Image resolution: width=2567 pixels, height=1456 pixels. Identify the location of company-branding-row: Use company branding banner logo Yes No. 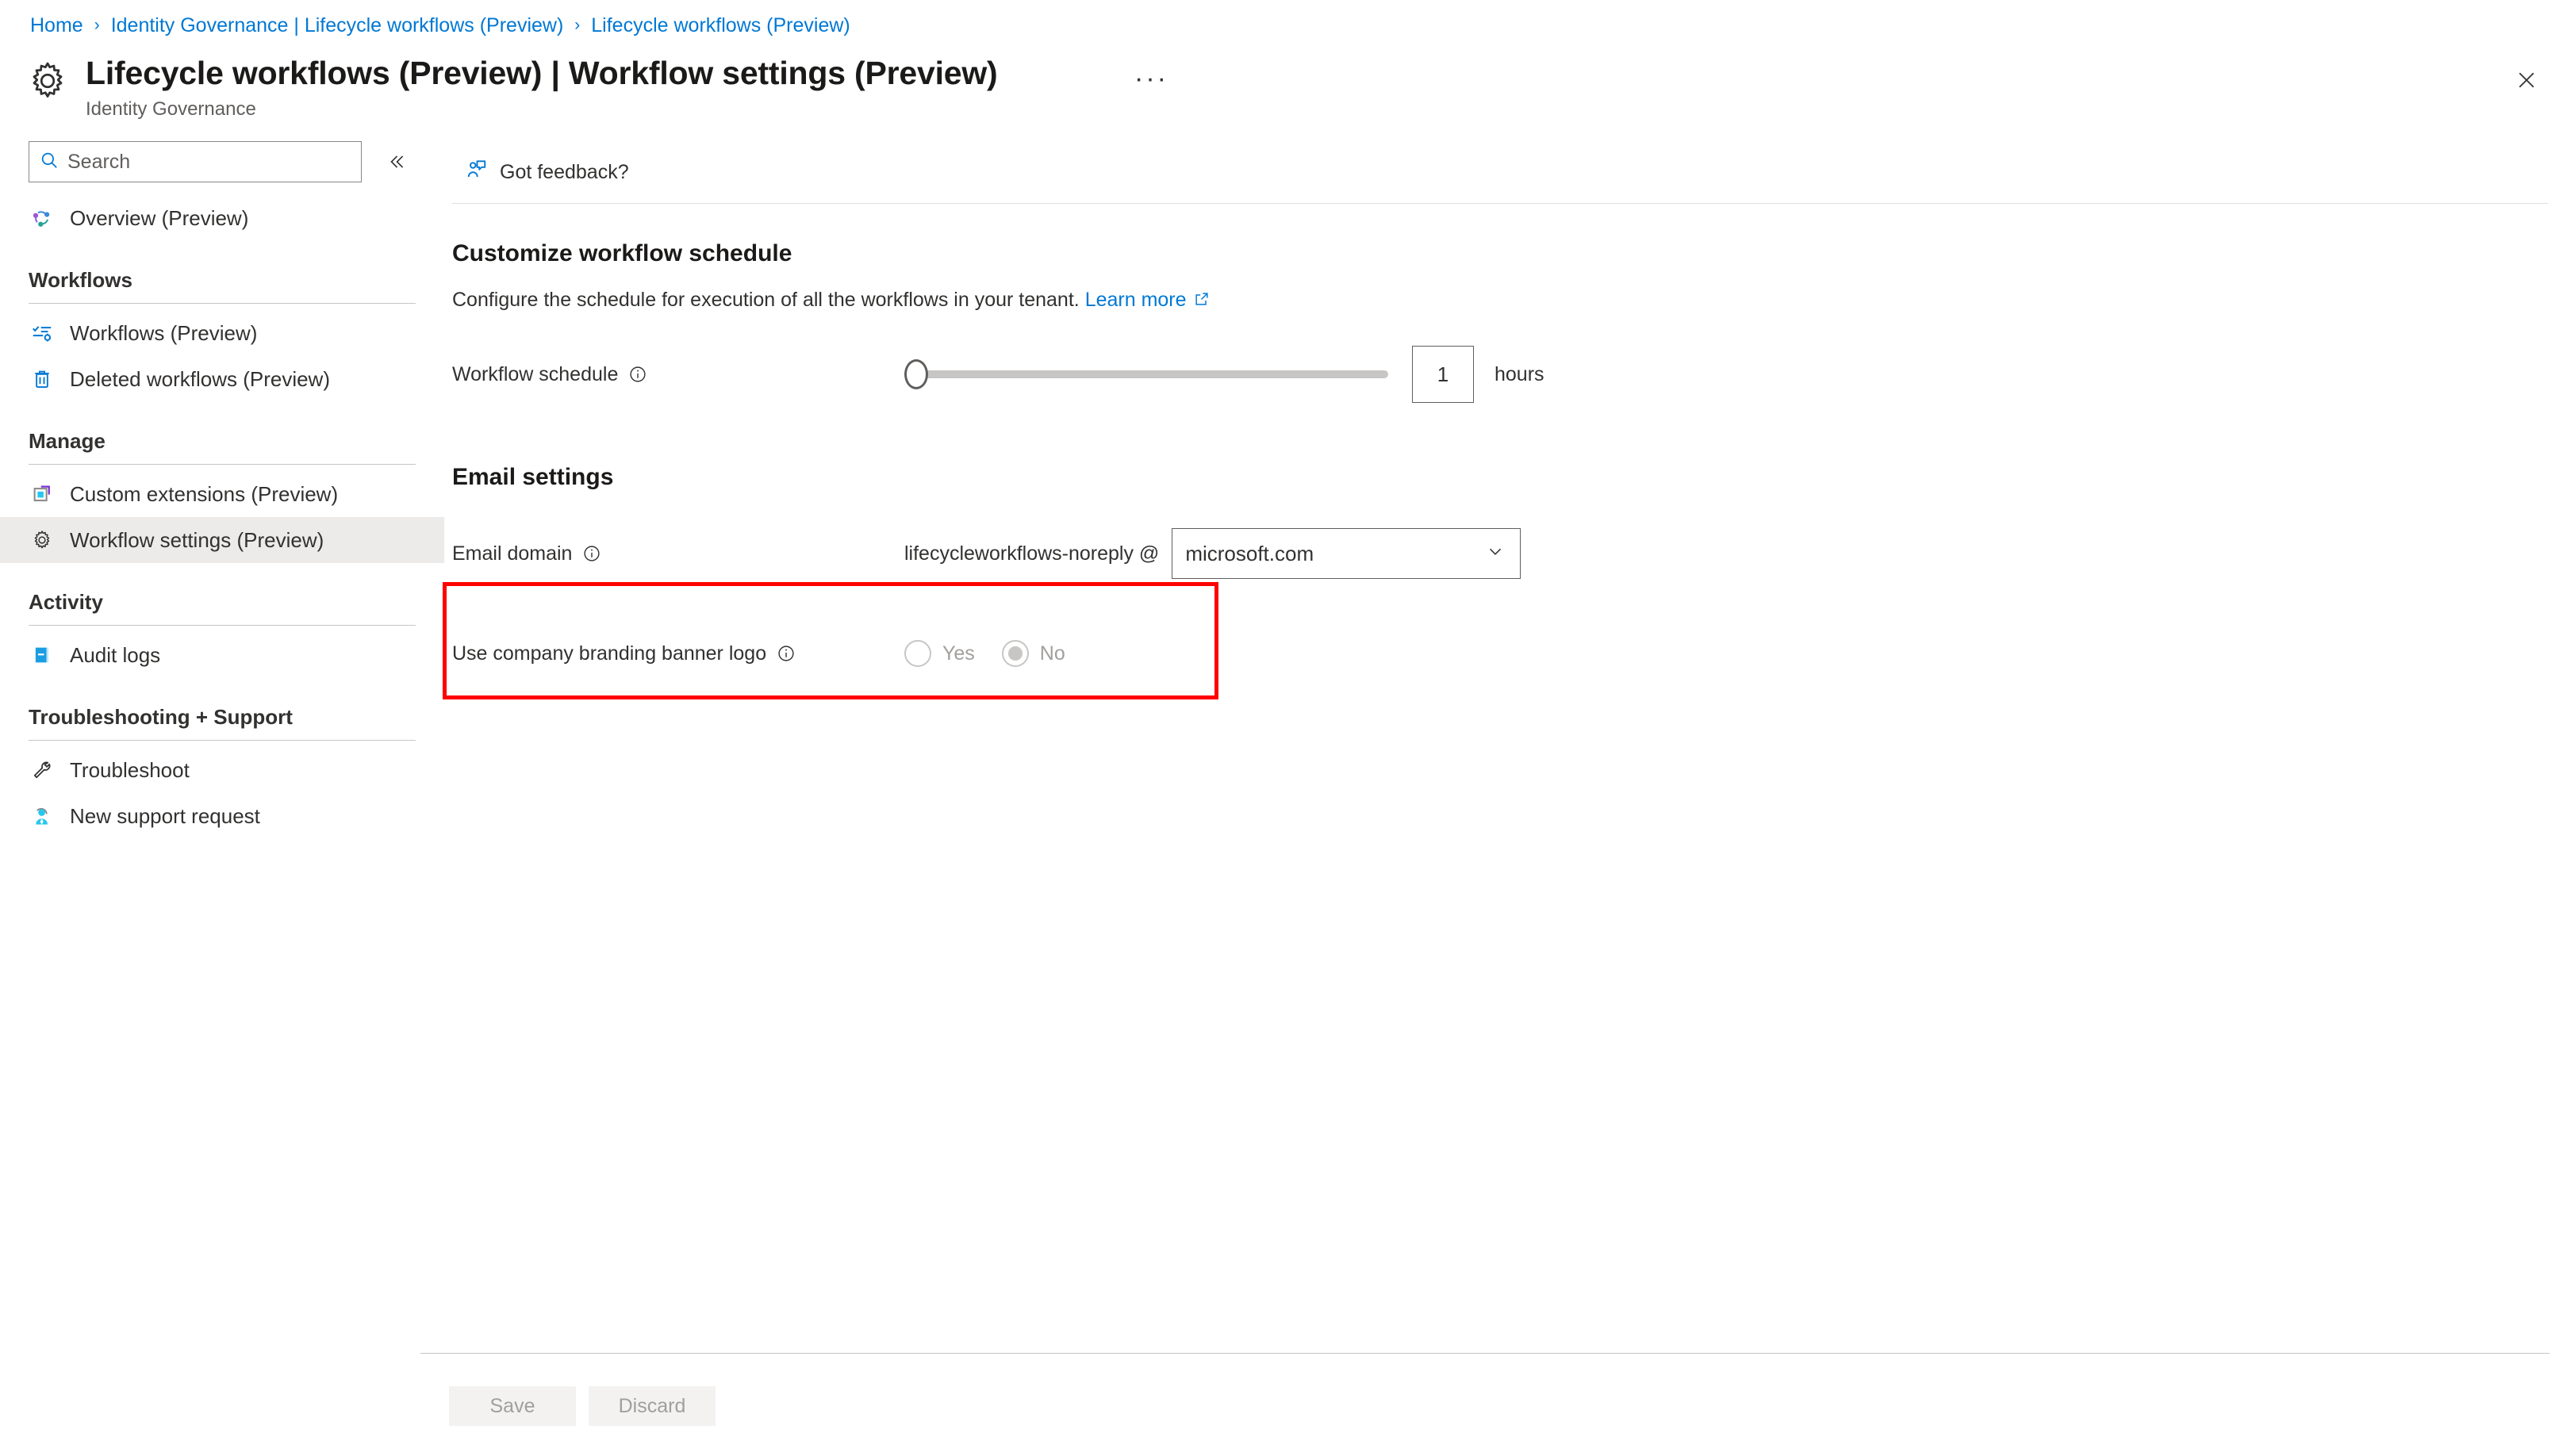
(1509, 653).